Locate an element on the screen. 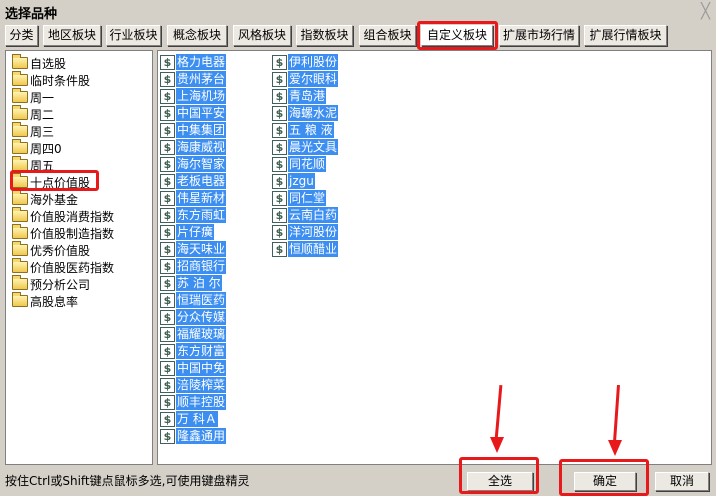  stock-item: $ 老板电器 is located at coordinates (193, 181).